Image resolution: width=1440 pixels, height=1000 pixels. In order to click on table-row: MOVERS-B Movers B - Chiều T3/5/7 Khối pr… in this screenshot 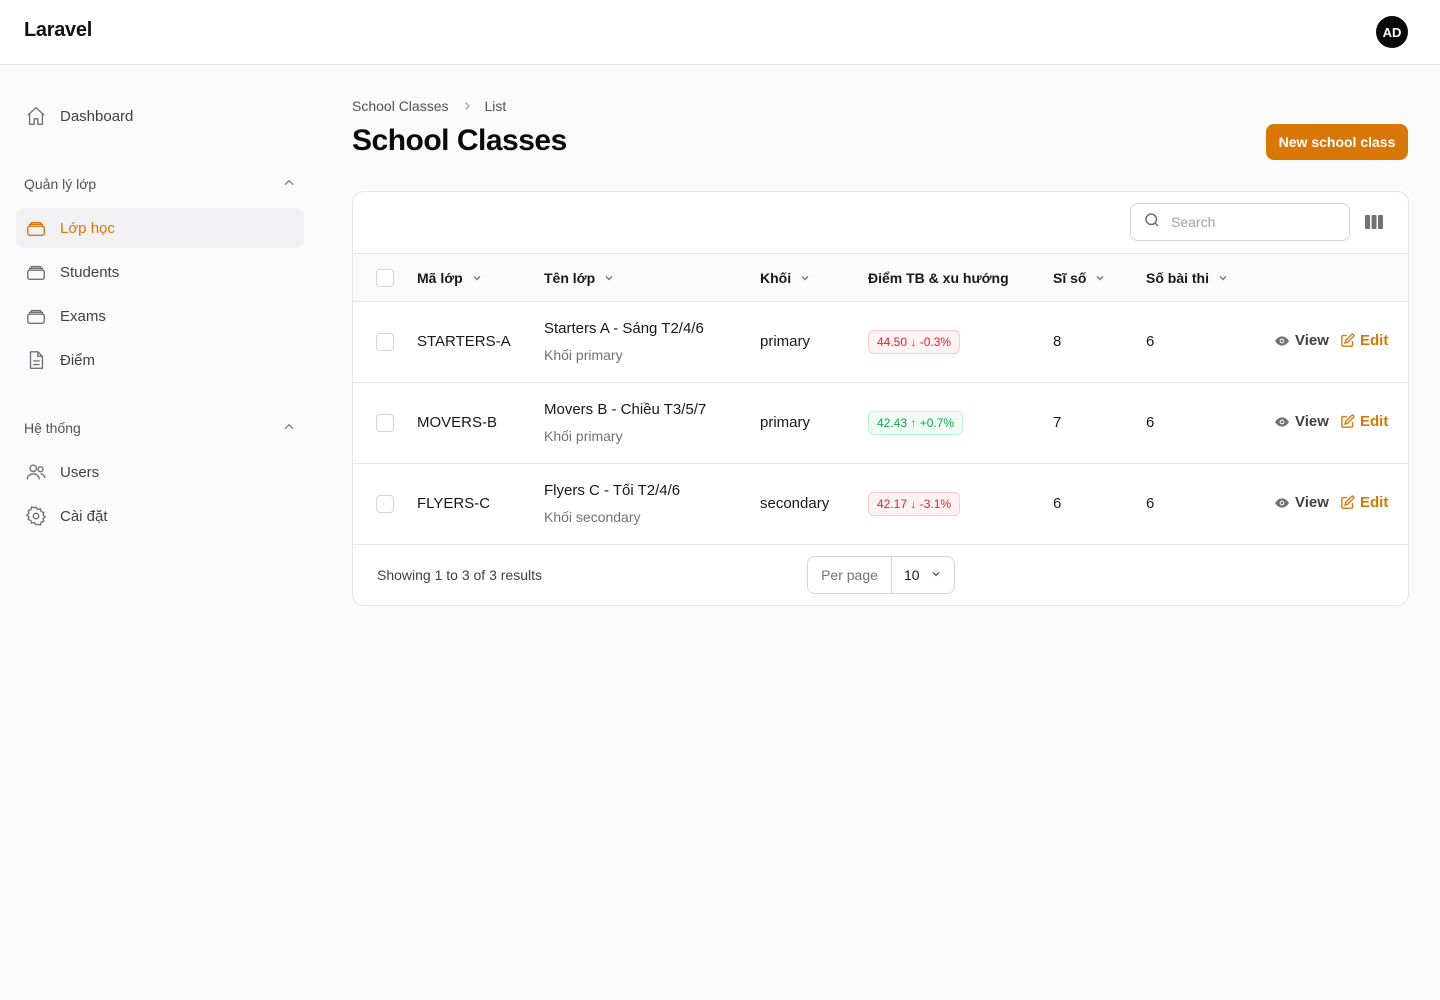, I will do `click(880, 423)`.